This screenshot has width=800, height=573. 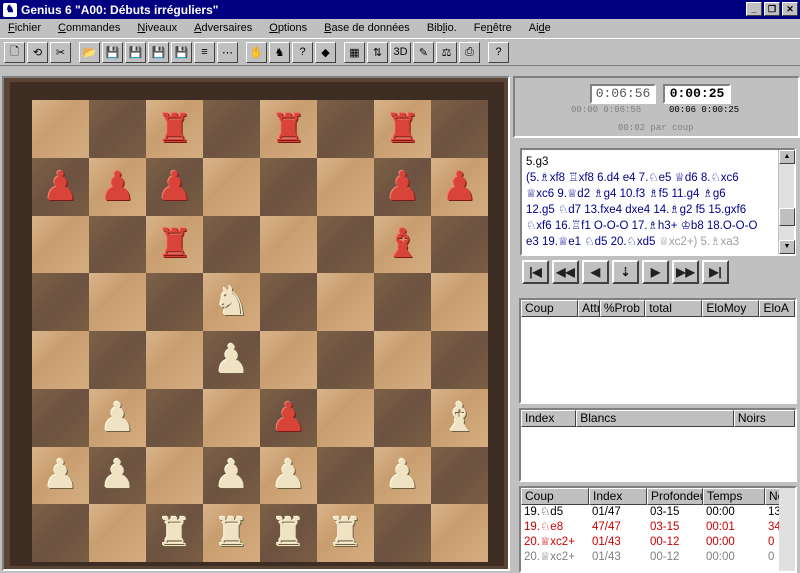 What do you see at coordinates (658, 527) in the screenshot?
I see `table-row: 19.♘e8 47/47 03-15 00:01 34` at bounding box center [658, 527].